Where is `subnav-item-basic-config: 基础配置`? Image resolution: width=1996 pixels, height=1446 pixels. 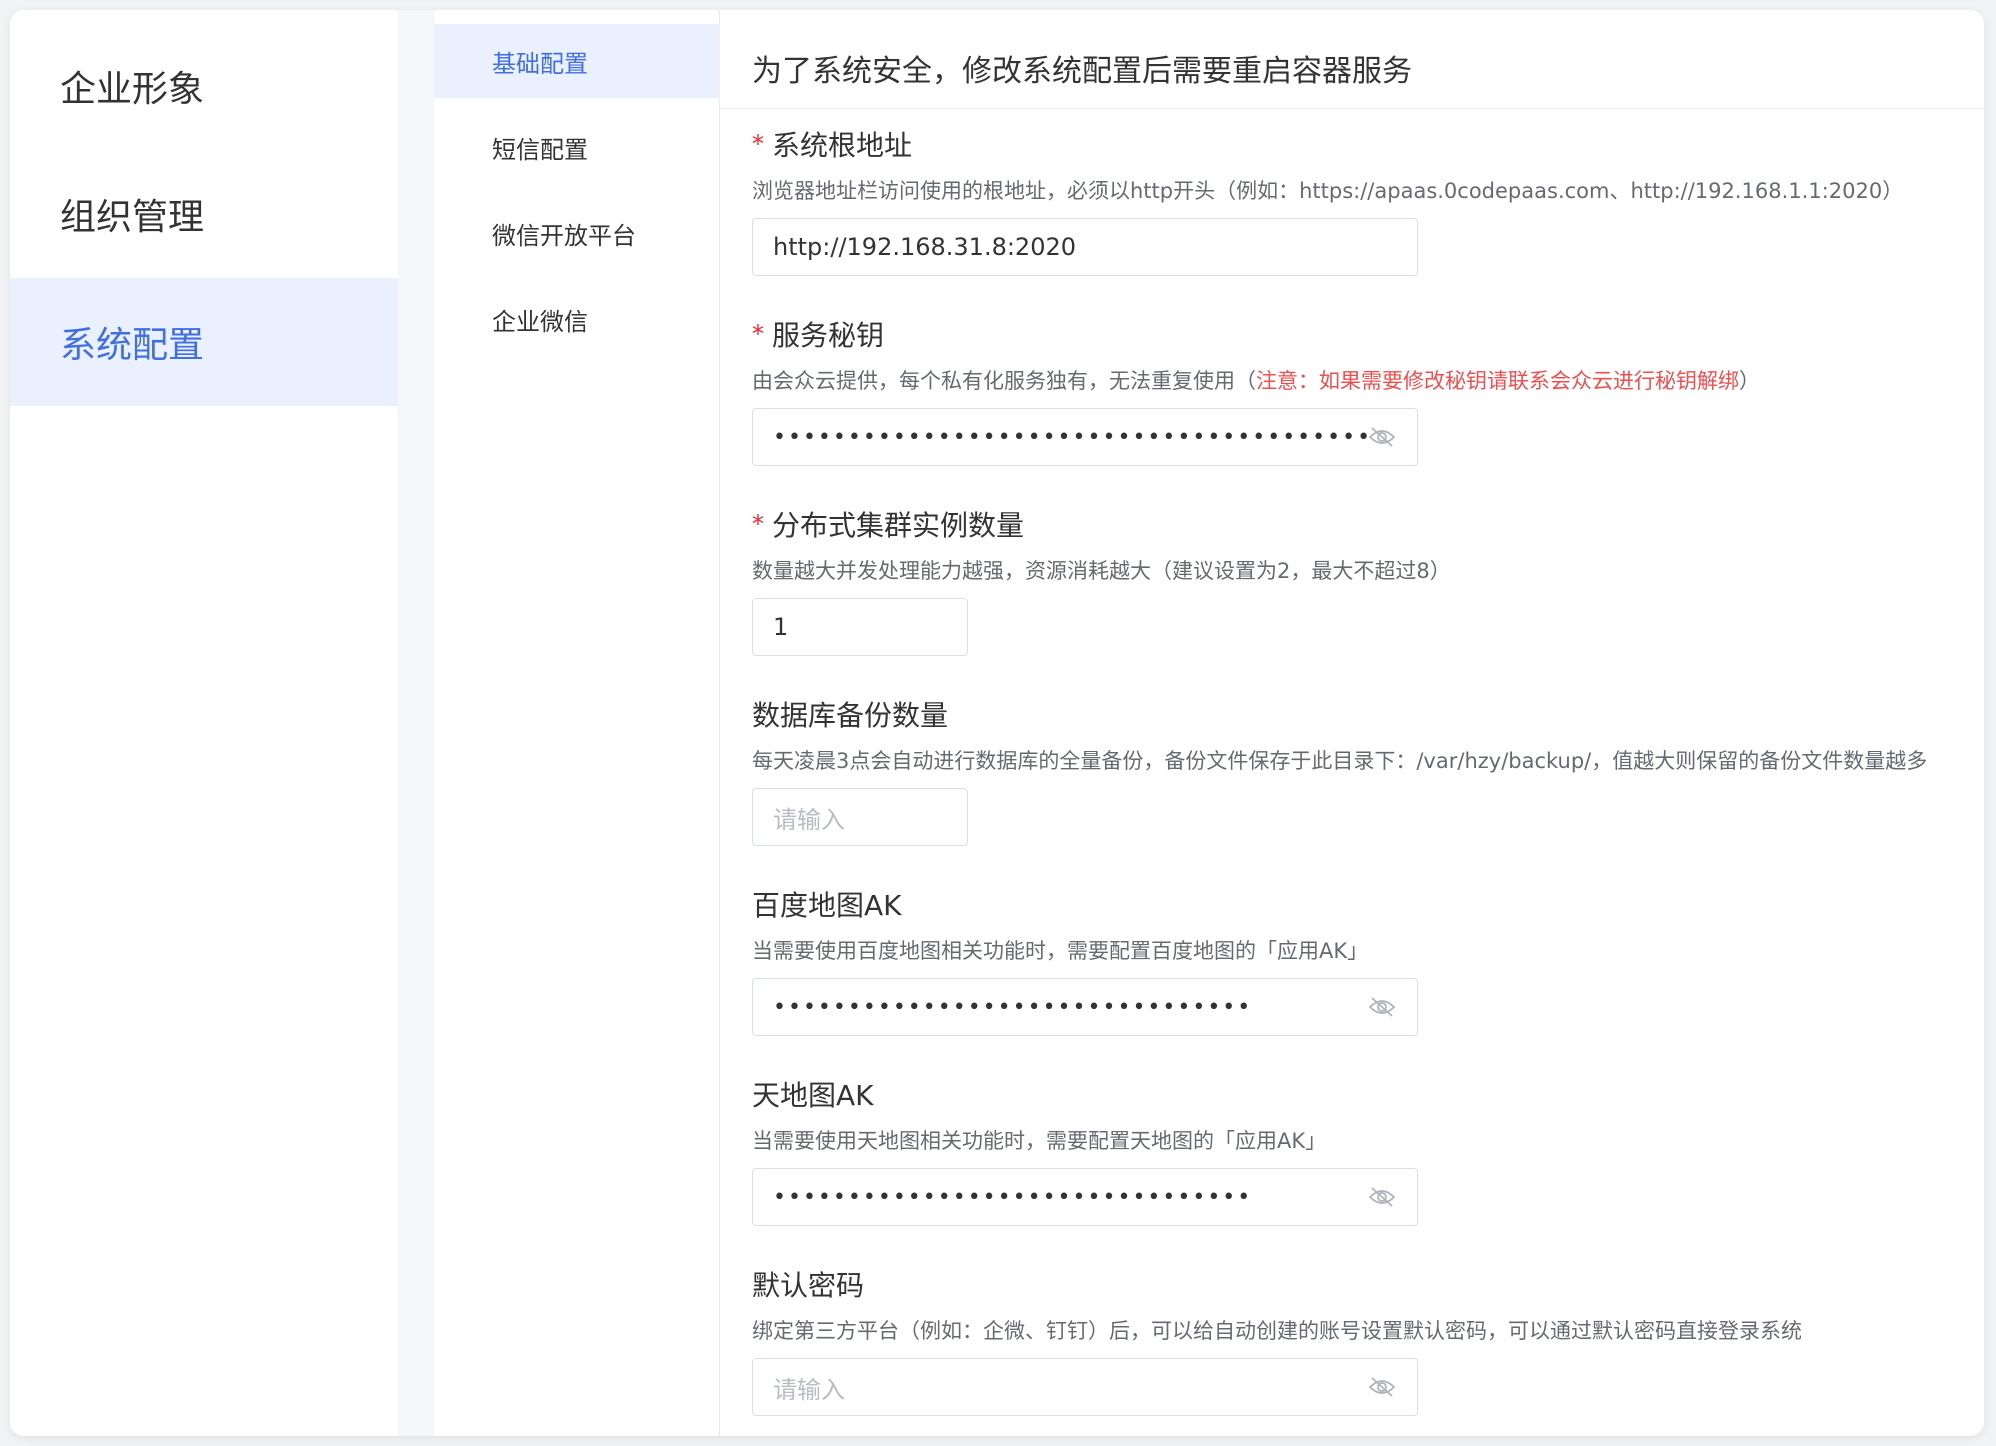
subnav-item-basic-config: 基础配置 is located at coordinates (577, 61).